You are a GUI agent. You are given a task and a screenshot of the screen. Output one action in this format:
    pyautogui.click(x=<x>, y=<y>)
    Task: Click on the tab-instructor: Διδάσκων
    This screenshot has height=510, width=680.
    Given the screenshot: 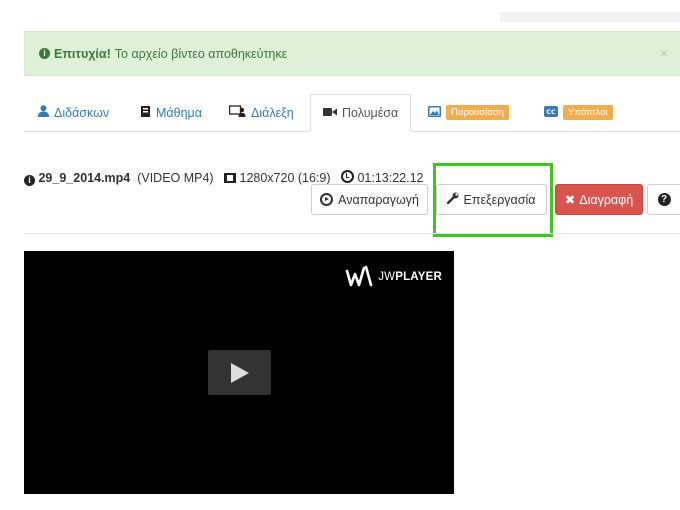 What is the action you would take?
    pyautogui.click(x=73, y=112)
    